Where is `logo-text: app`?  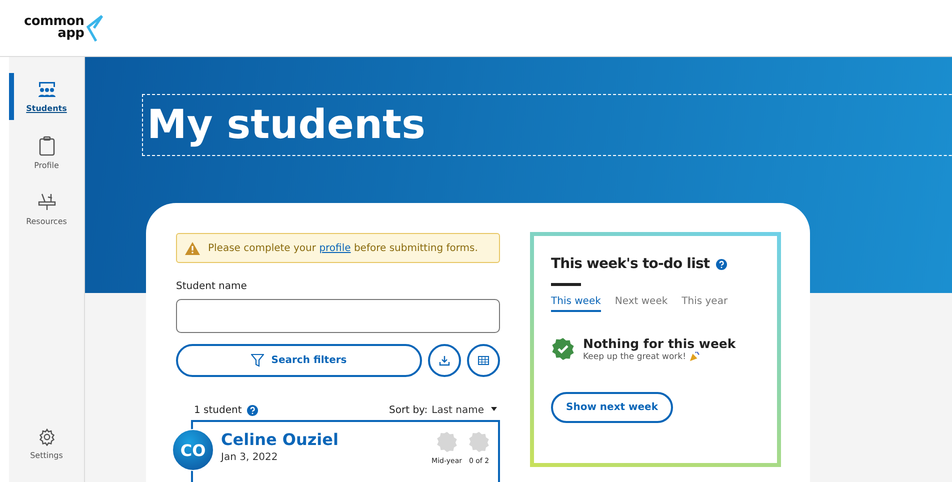 logo-text: app is located at coordinates (71, 34).